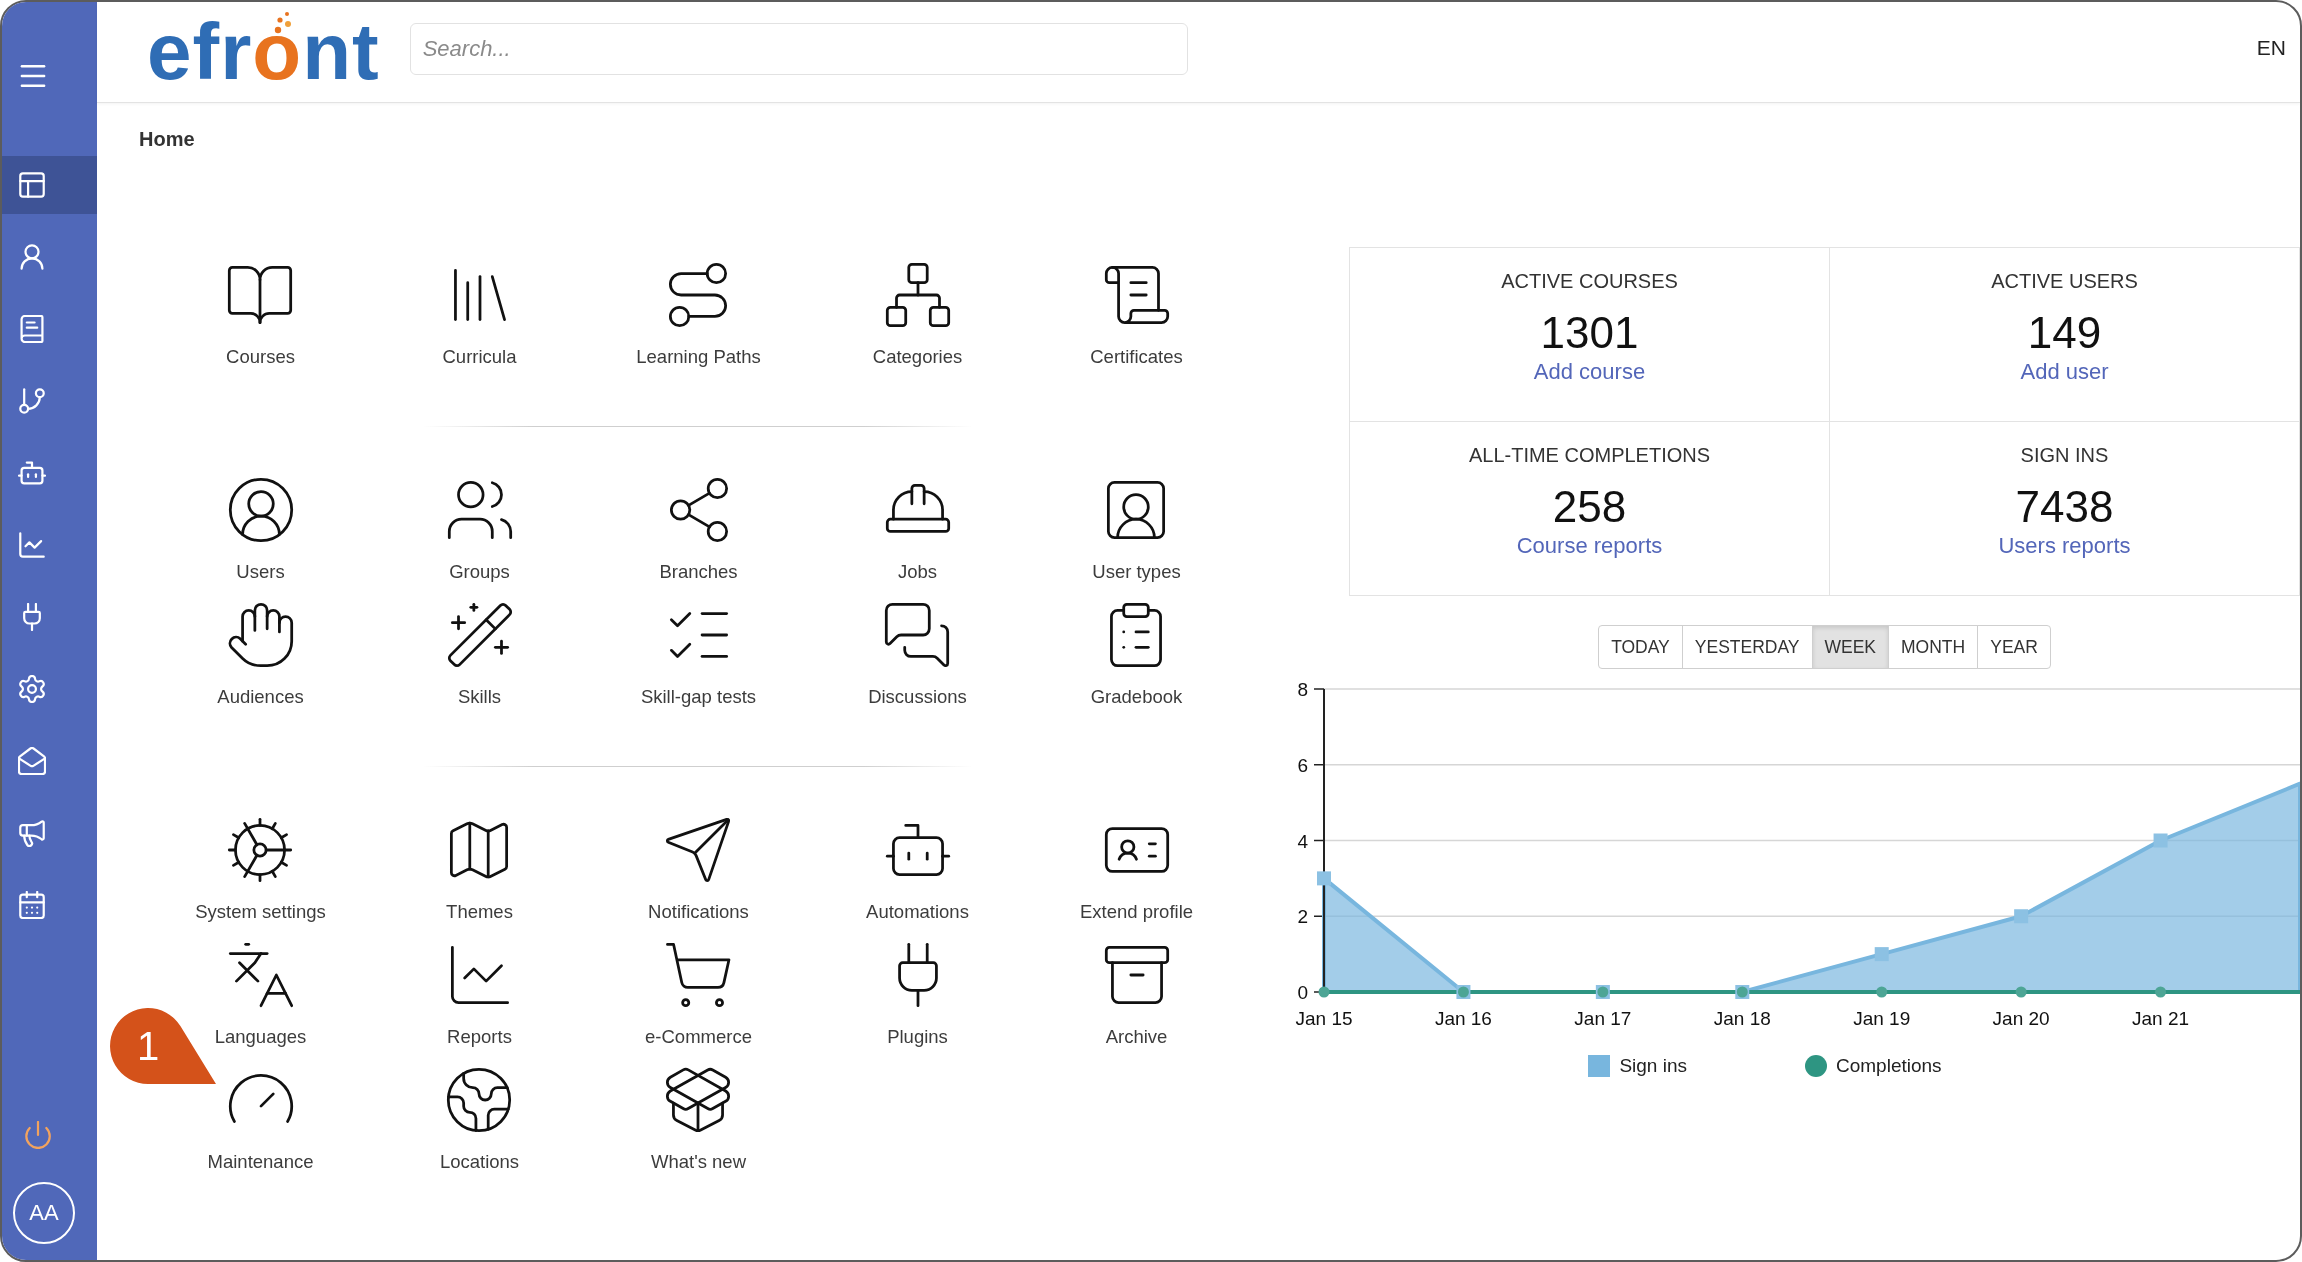 This screenshot has width=2302, height=1262. I want to click on legend-label: Completions, so click(1889, 1066).